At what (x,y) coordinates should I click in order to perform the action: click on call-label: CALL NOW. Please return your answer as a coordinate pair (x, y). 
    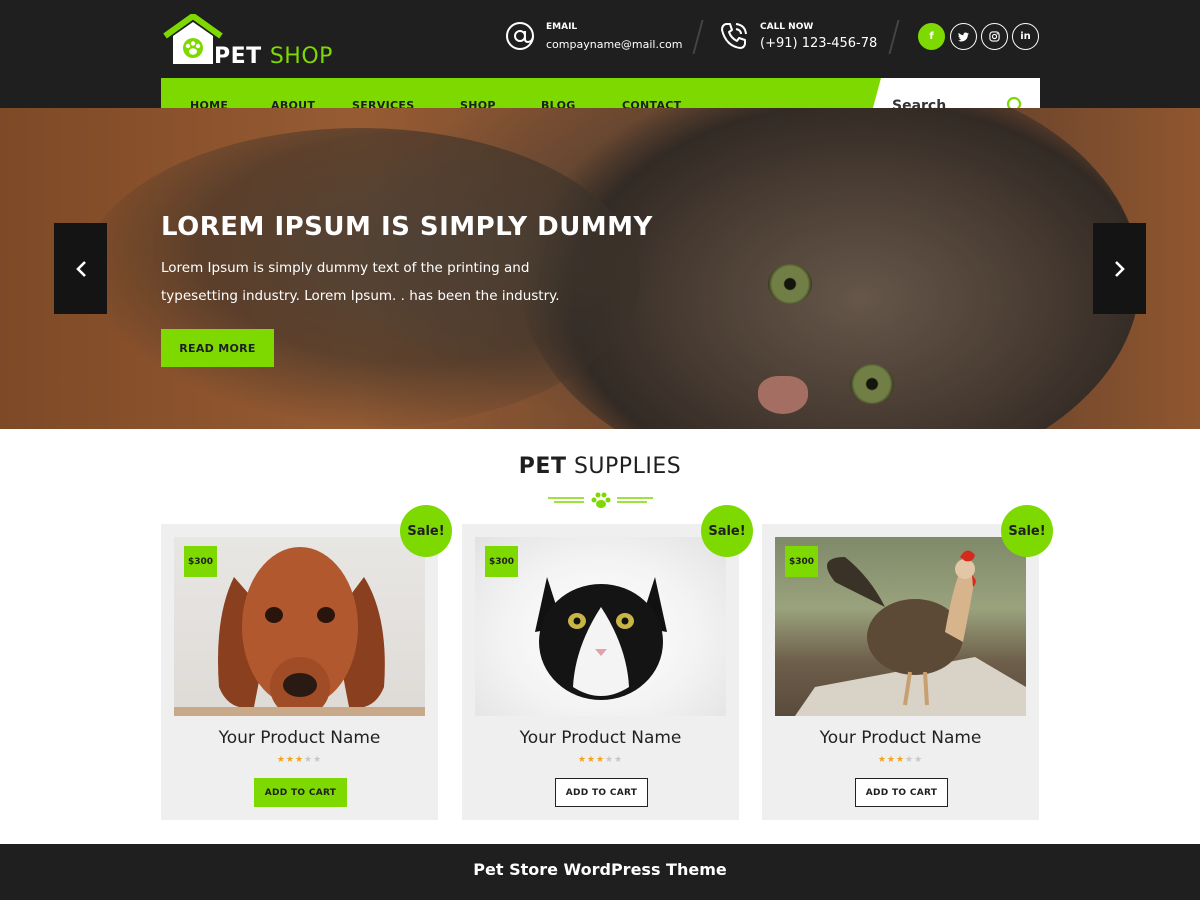
    Looking at the image, I should click on (787, 27).